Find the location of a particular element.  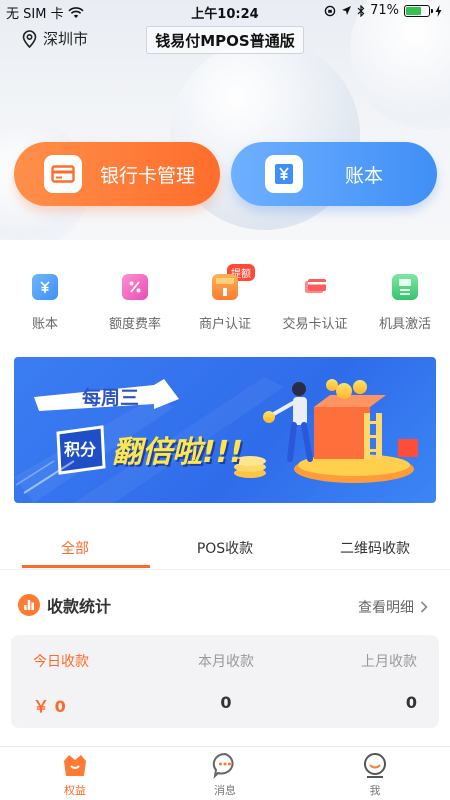

location-label: 深圳市 is located at coordinates (66, 39).